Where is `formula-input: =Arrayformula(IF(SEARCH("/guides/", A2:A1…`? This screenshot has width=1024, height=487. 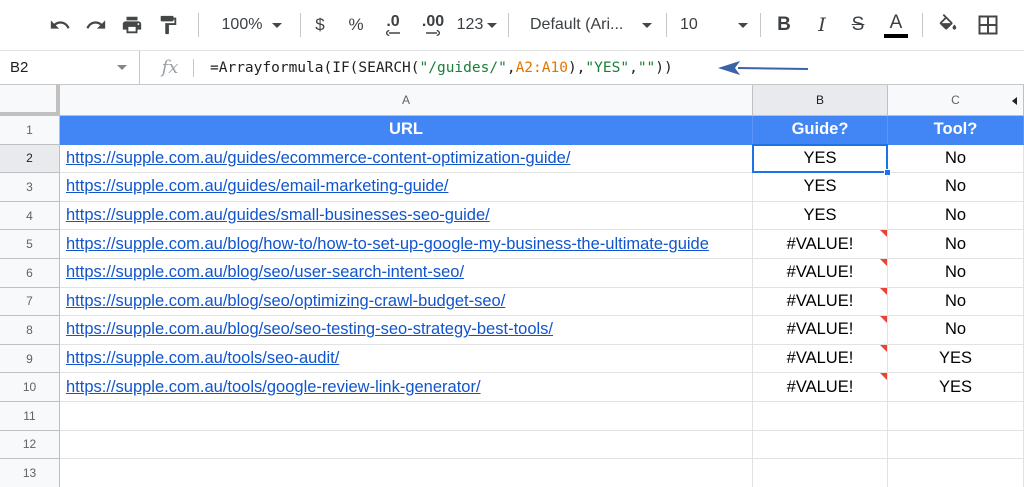
formula-input: =Arrayformula(IF(SEARCH("/guides/", A2:A1… is located at coordinates (441, 67).